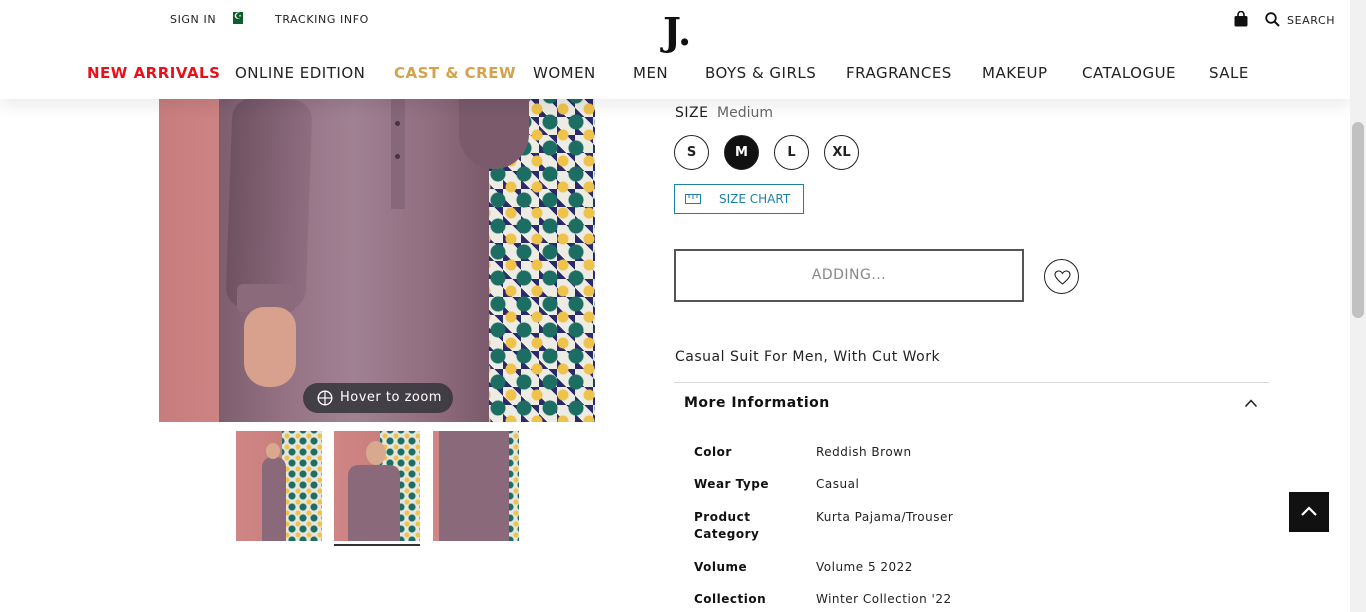  I want to click on nav-catalogue: CATALOGUE, so click(1129, 73).